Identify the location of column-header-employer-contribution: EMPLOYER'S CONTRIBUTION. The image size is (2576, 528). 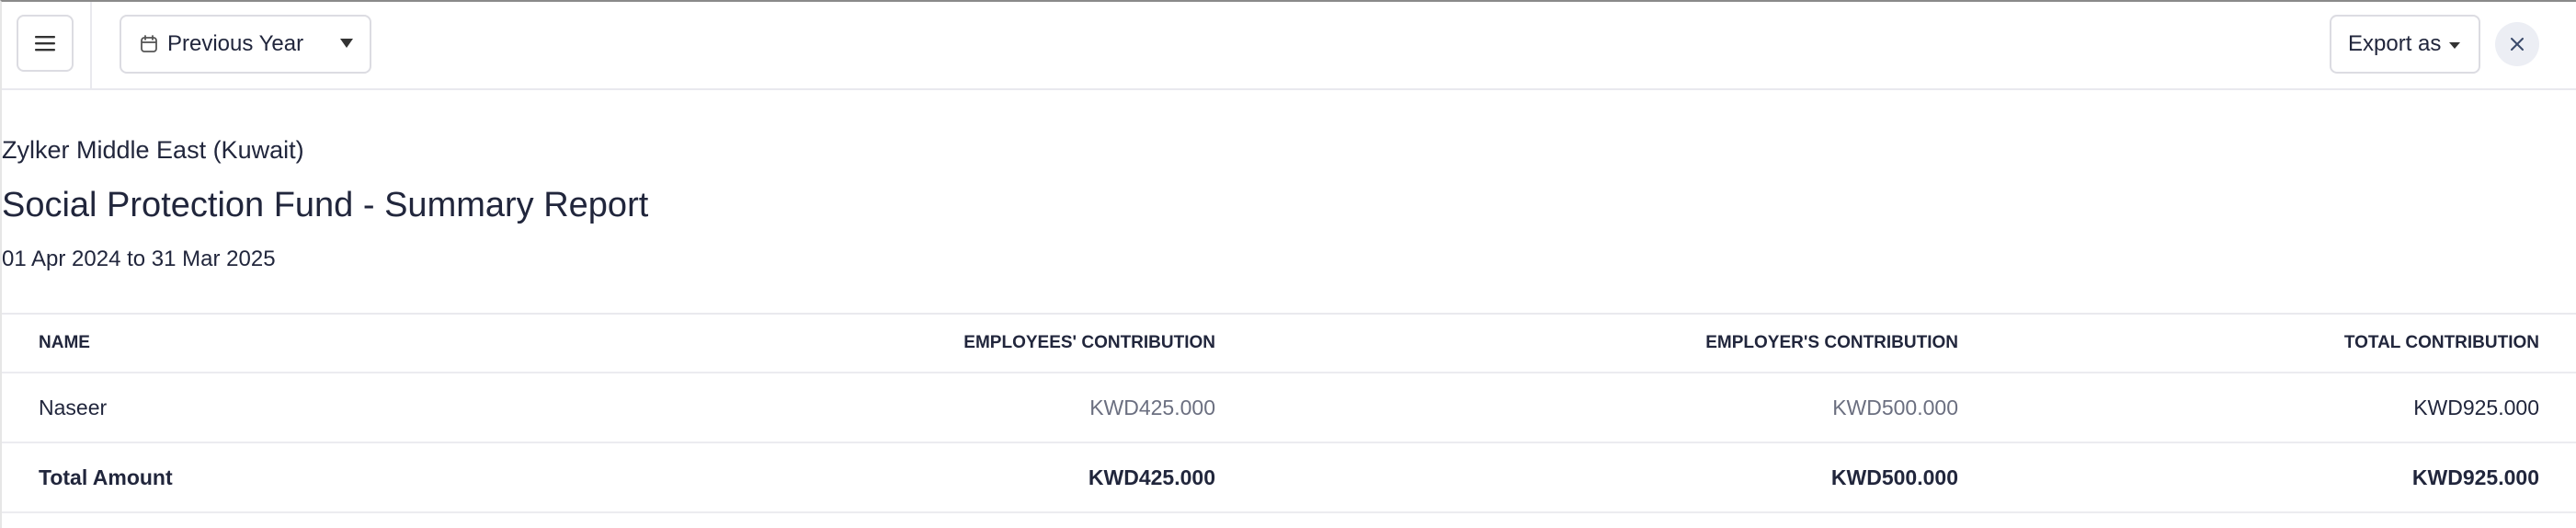
(1586, 344).